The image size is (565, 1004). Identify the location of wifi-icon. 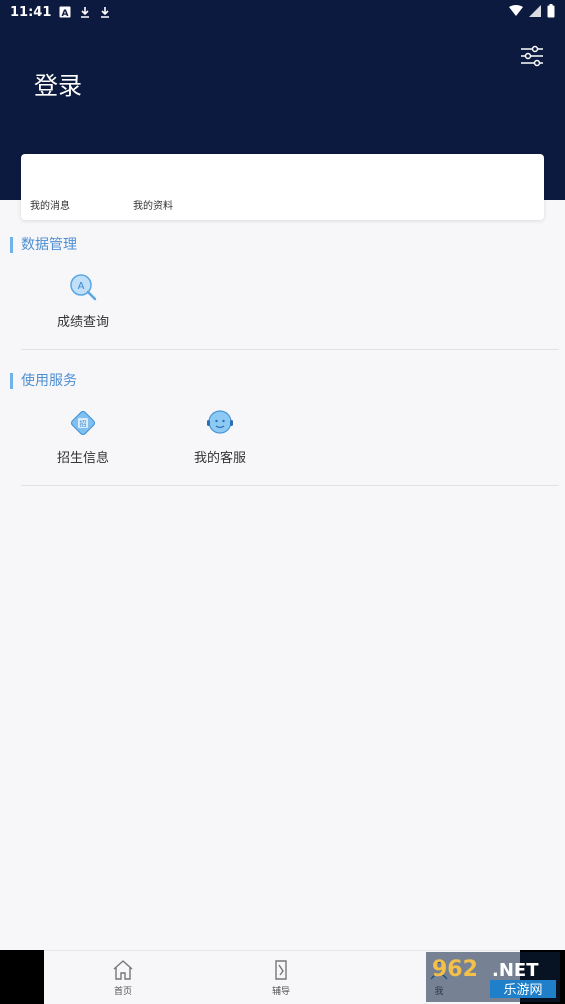
(516, 10).